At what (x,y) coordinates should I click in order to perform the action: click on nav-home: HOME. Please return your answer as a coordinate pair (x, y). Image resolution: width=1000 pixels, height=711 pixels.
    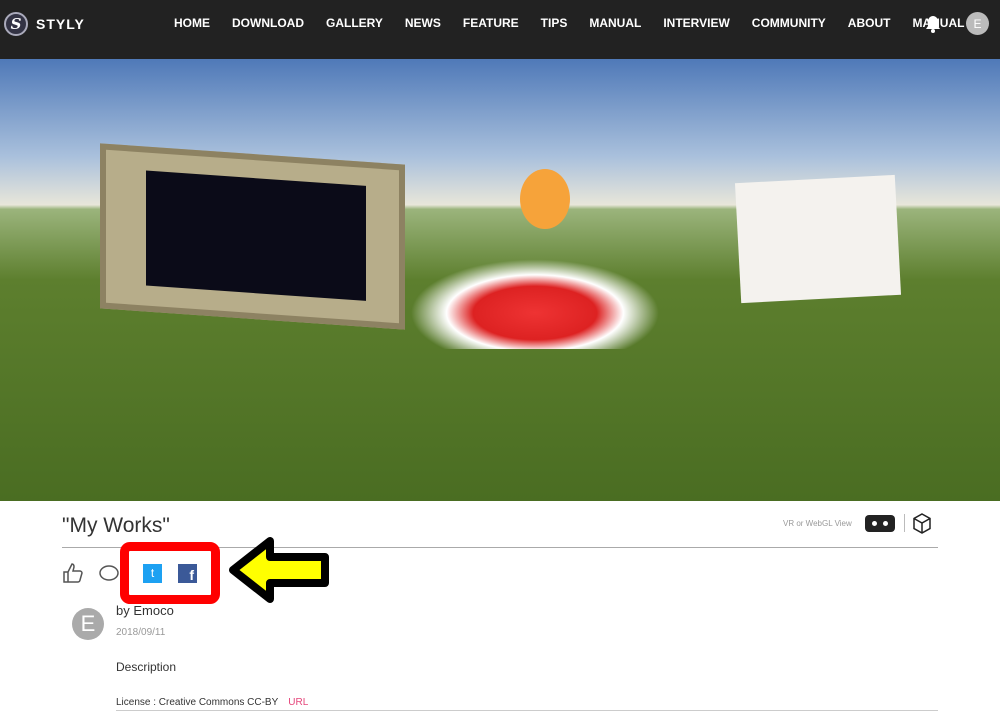
    Looking at the image, I should click on (192, 23).